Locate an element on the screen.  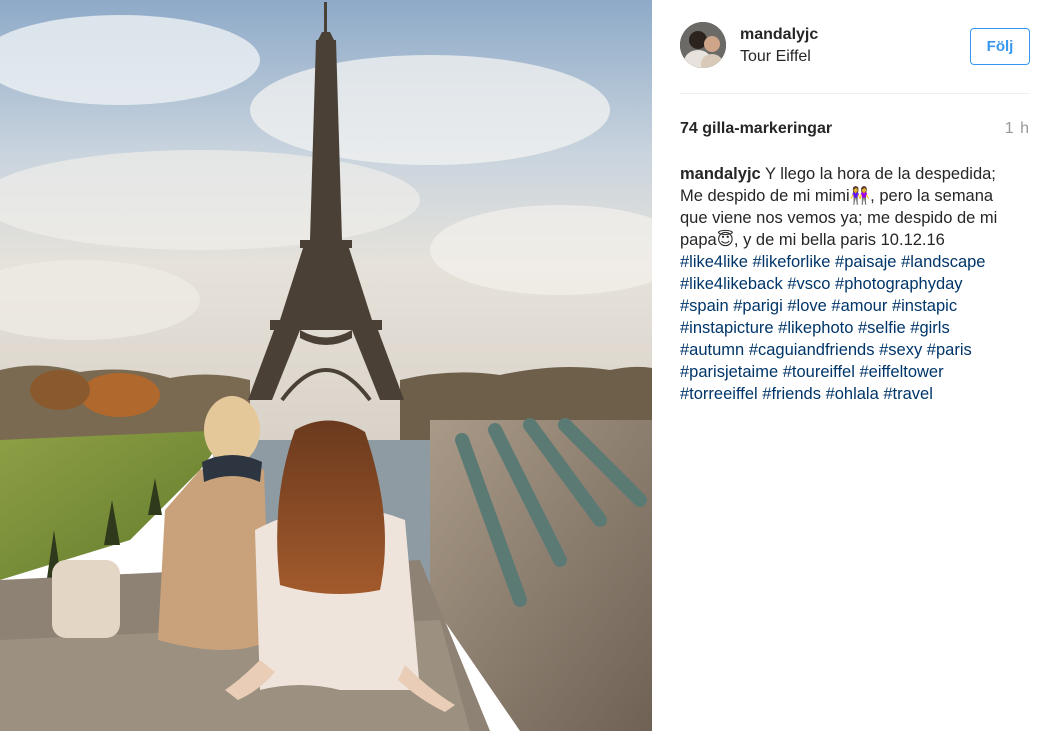
hashtag-link: #friends is located at coordinates (791, 394).